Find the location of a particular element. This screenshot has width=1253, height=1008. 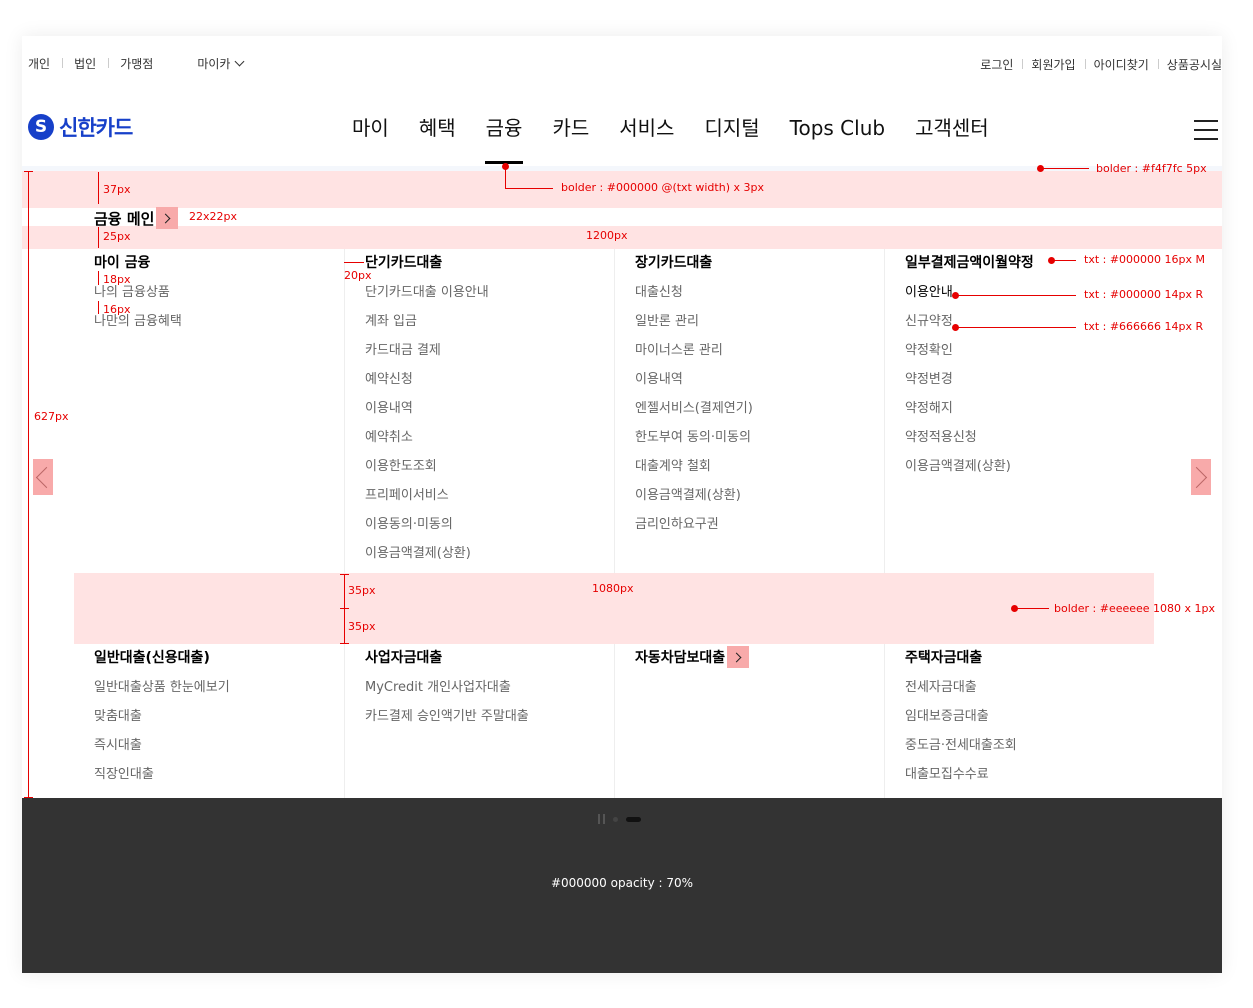

shinhan-card-logo: S 신한카드 is located at coordinates (80, 127).